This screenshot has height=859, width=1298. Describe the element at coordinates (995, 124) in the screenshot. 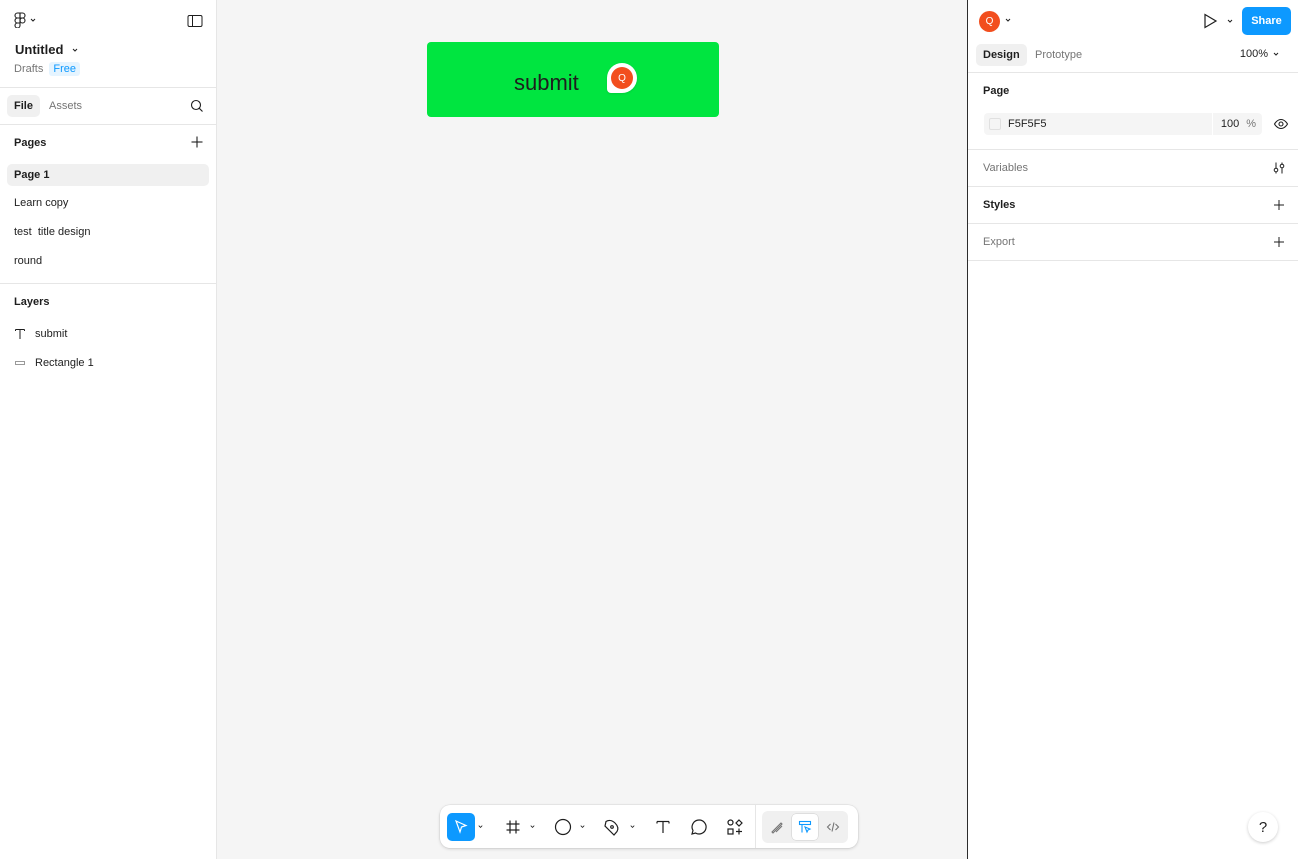

I see `background-swatch` at that location.